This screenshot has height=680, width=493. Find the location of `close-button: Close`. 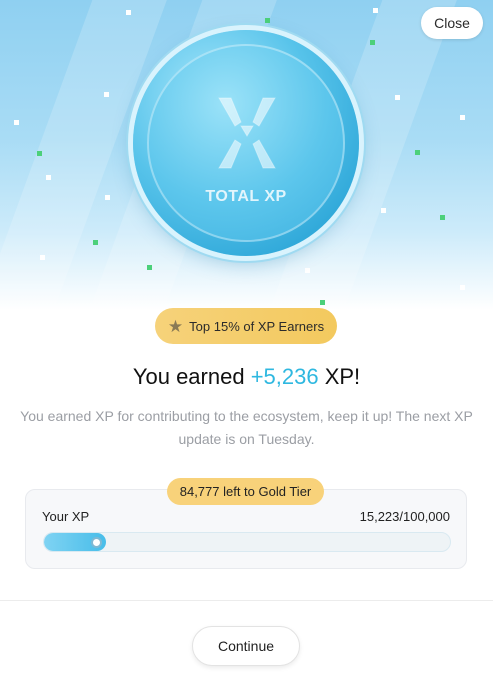

close-button: Close is located at coordinates (452, 23).